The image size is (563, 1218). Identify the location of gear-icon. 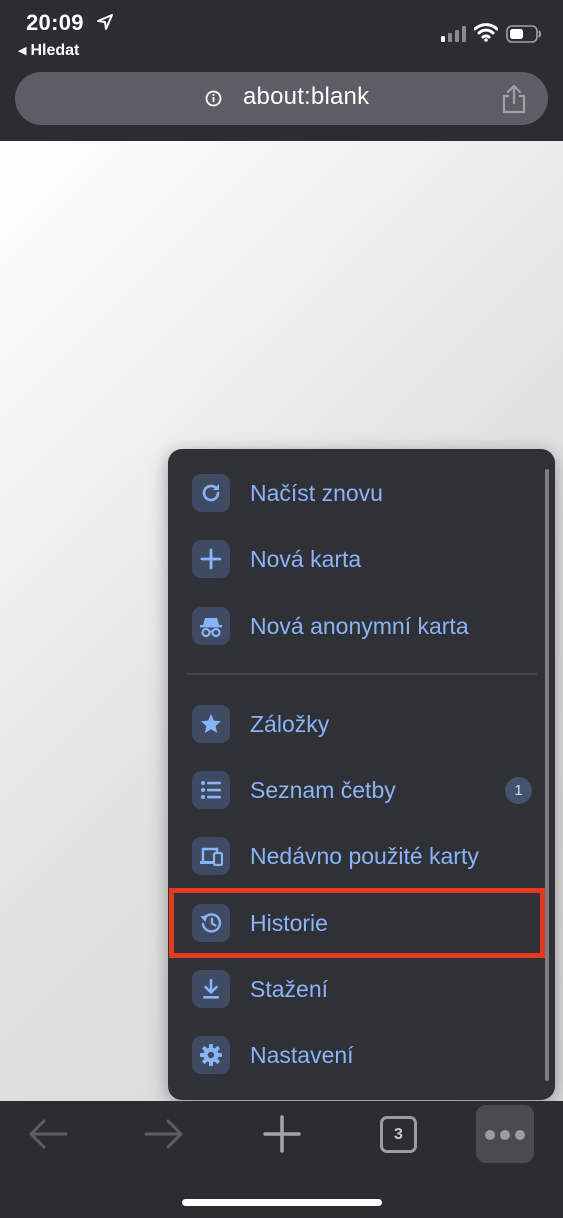
(211, 1055).